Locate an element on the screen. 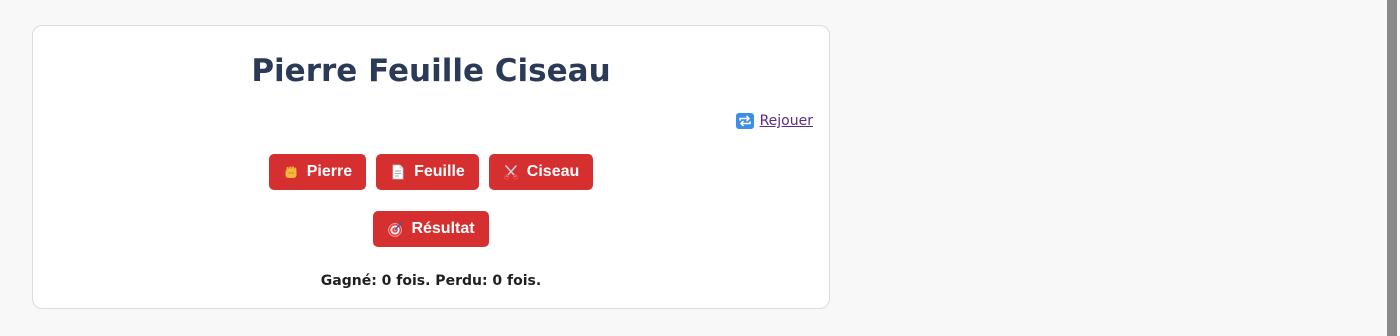 The height and width of the screenshot is (336, 1400). choice-buttons: Pierre Feuille Ciseau is located at coordinates (431, 172).